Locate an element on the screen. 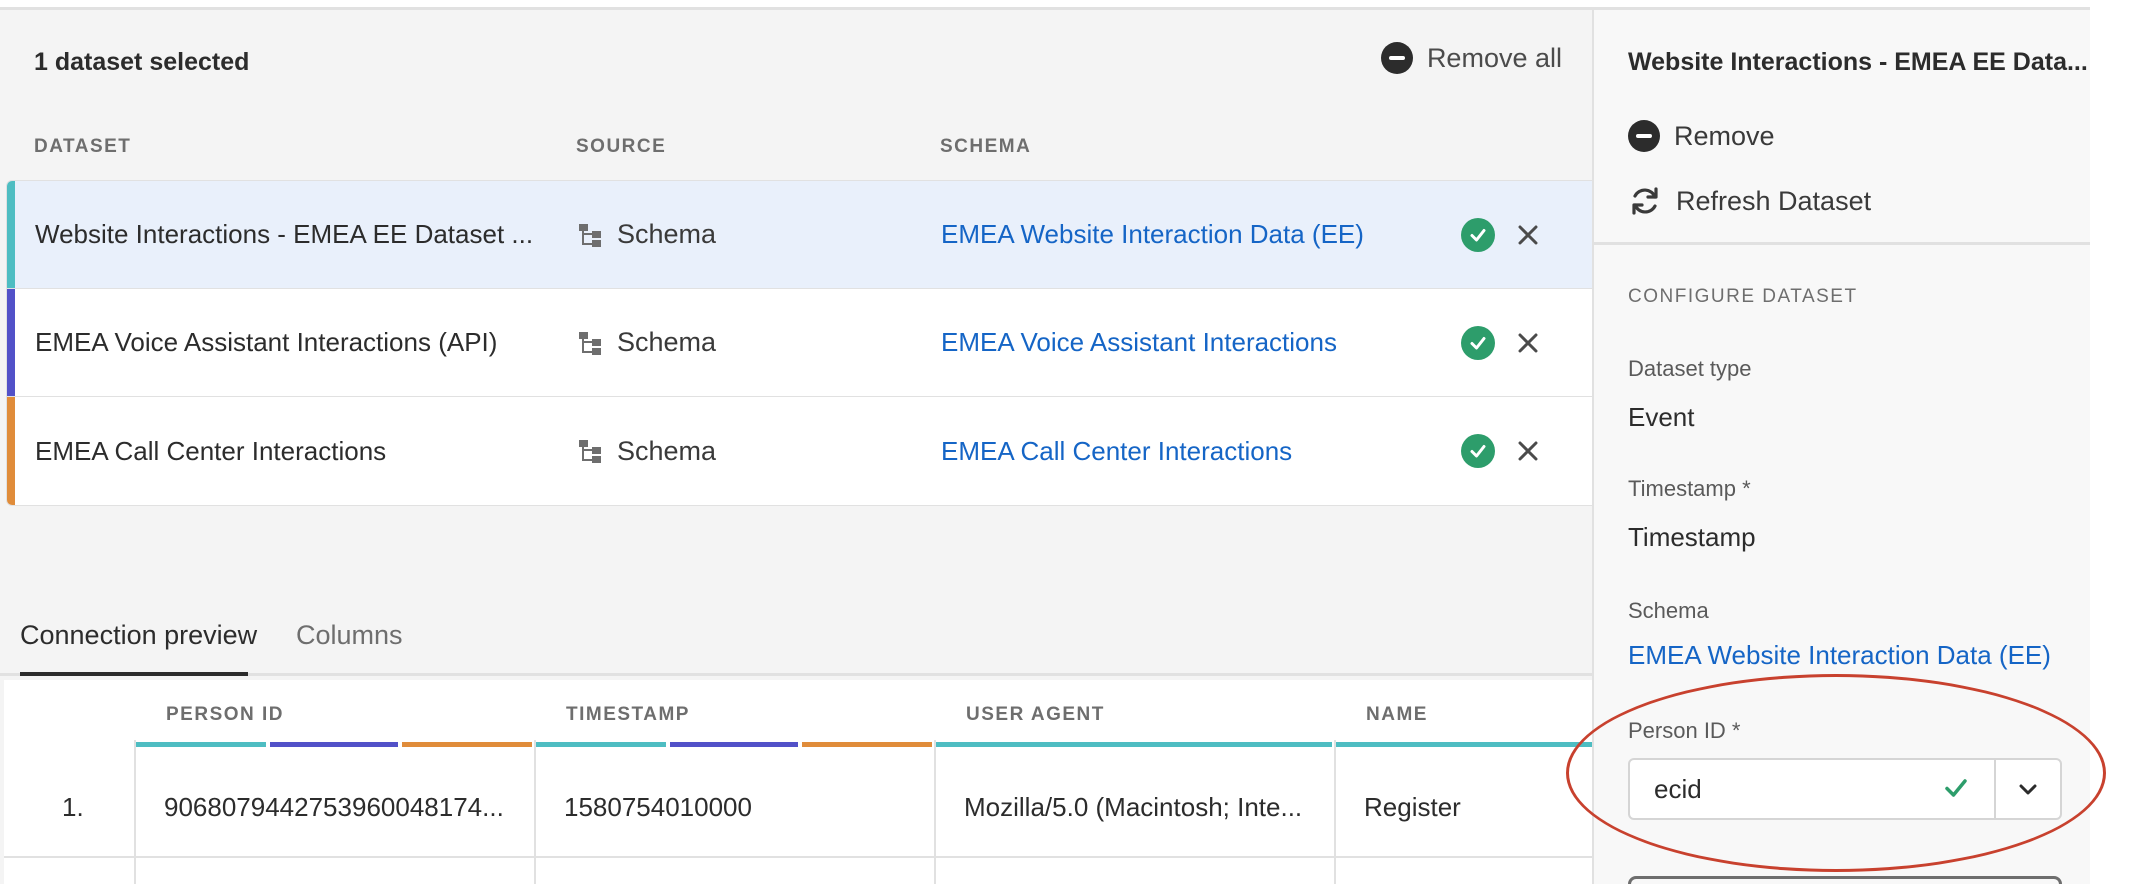 Image resolution: width=2148 pixels, height=884 pixels. chevron-down-icon is located at coordinates (2028, 789).